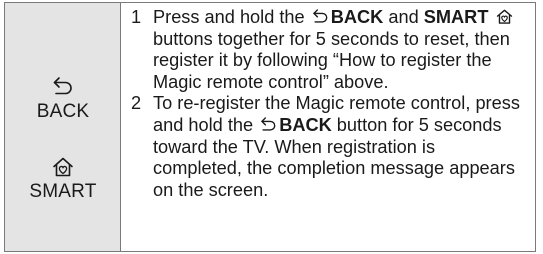 This screenshot has width=543, height=254. I want to click on smart-key-label: SMART, so click(63, 191).